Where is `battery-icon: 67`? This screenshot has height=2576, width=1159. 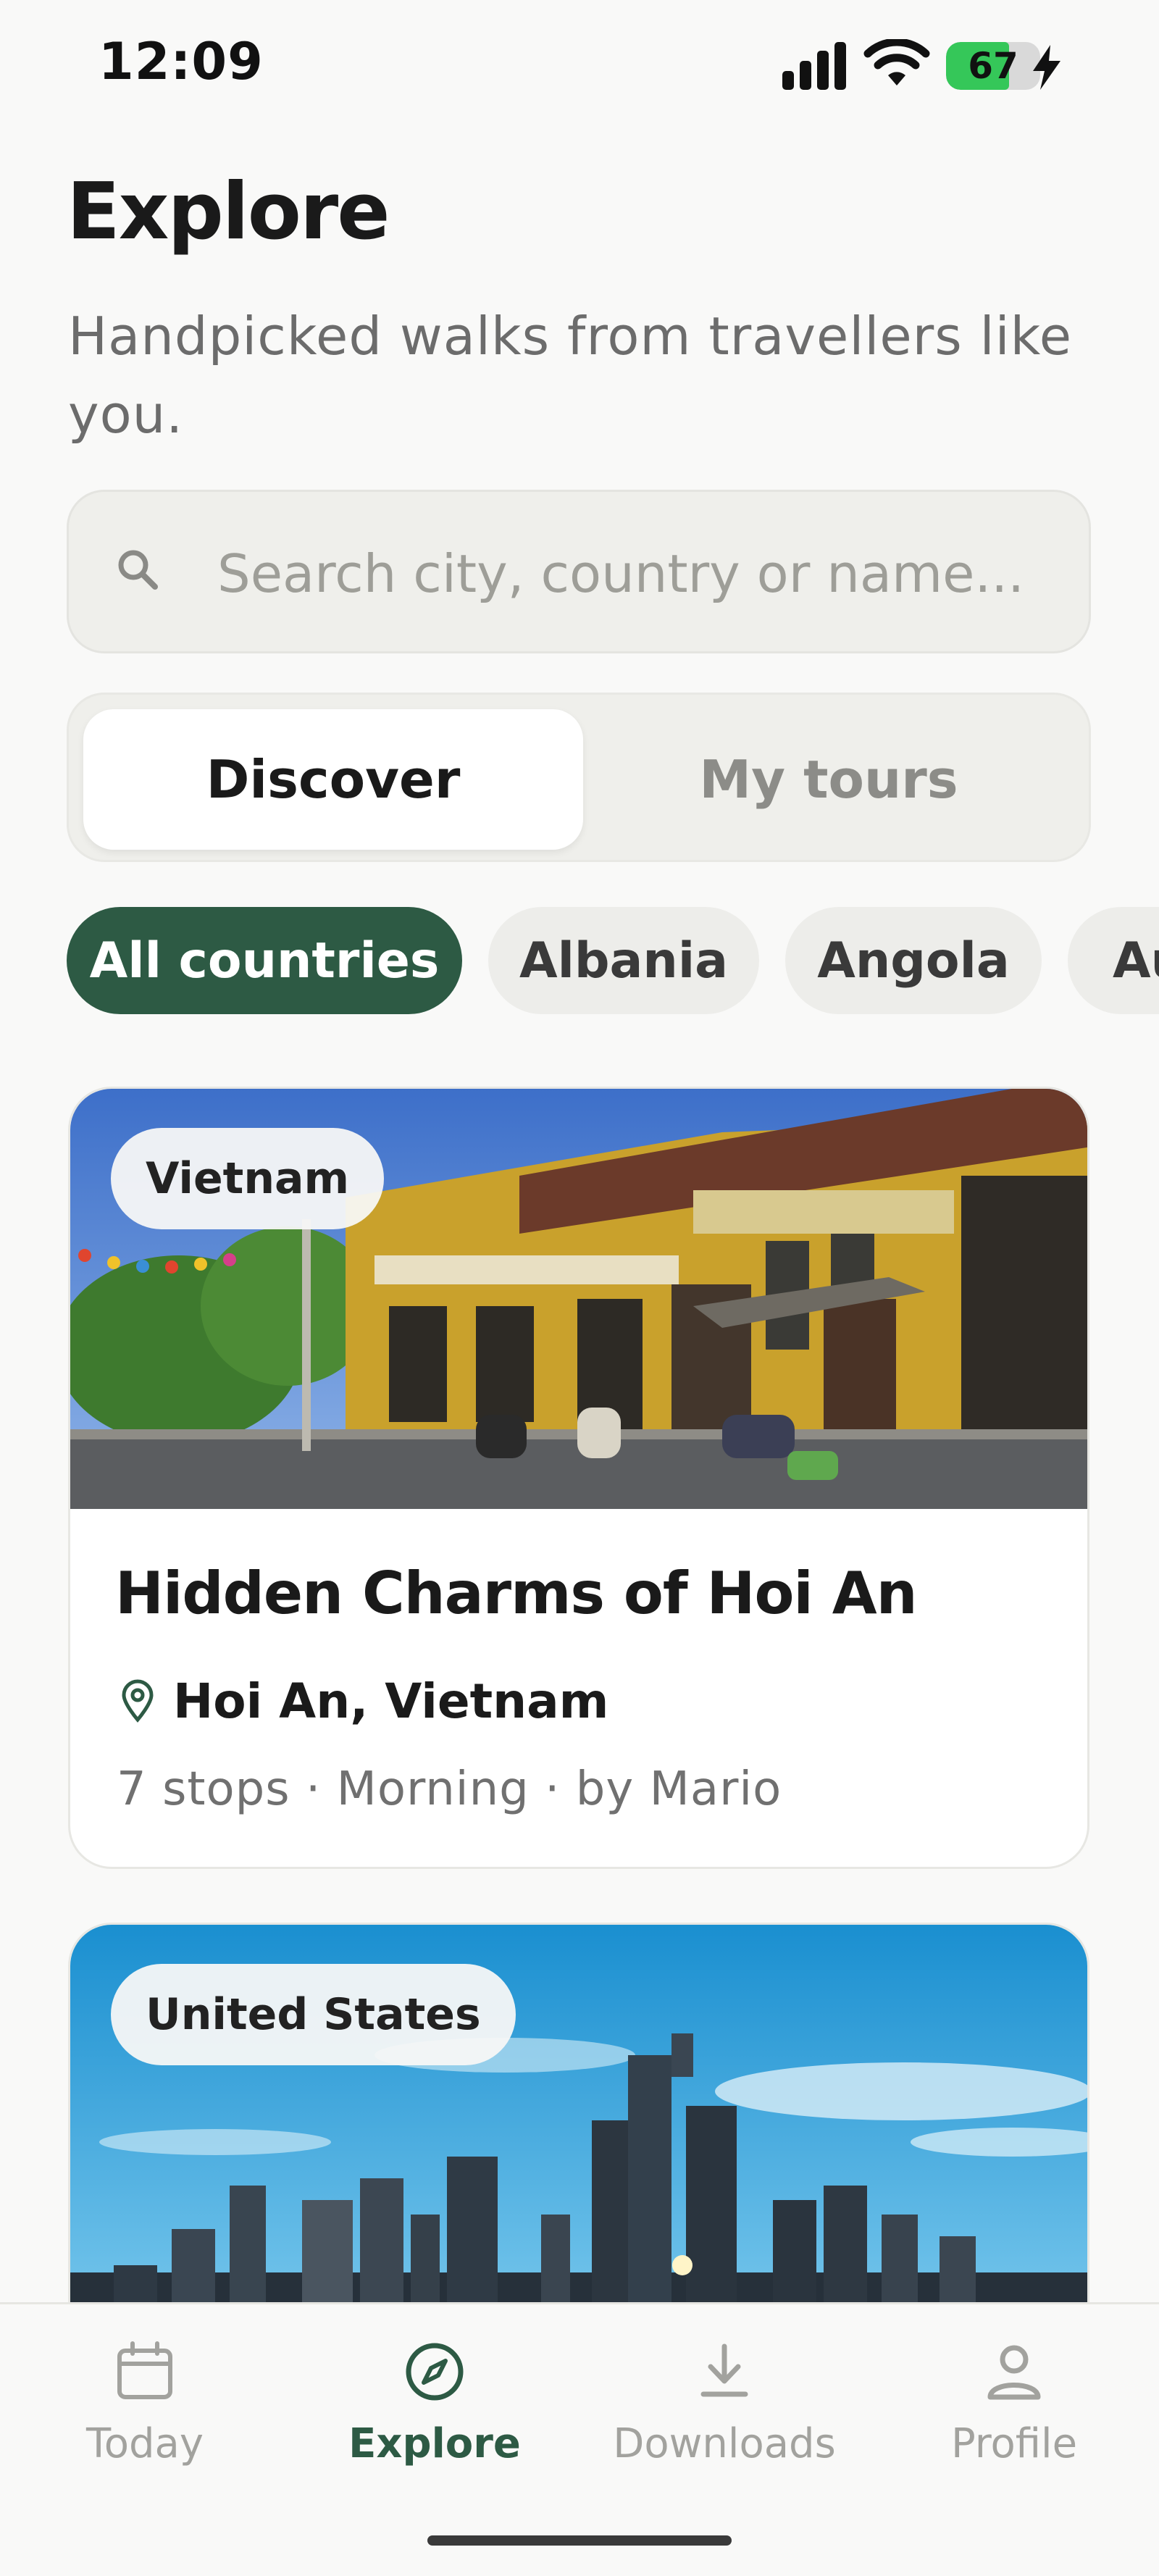
battery-icon: 67 is located at coordinates (993, 66).